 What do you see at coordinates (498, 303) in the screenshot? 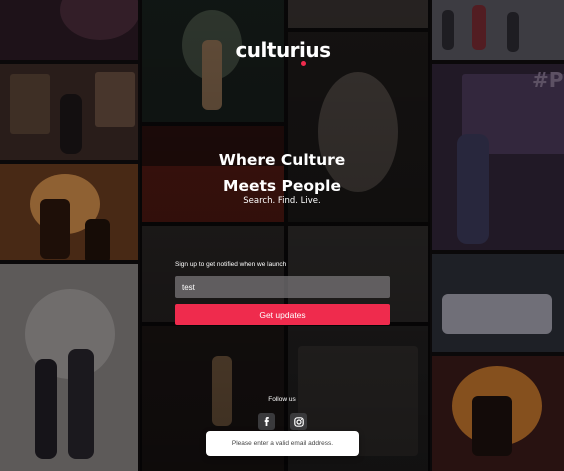
I see `bg-photo-ballet` at bounding box center [498, 303].